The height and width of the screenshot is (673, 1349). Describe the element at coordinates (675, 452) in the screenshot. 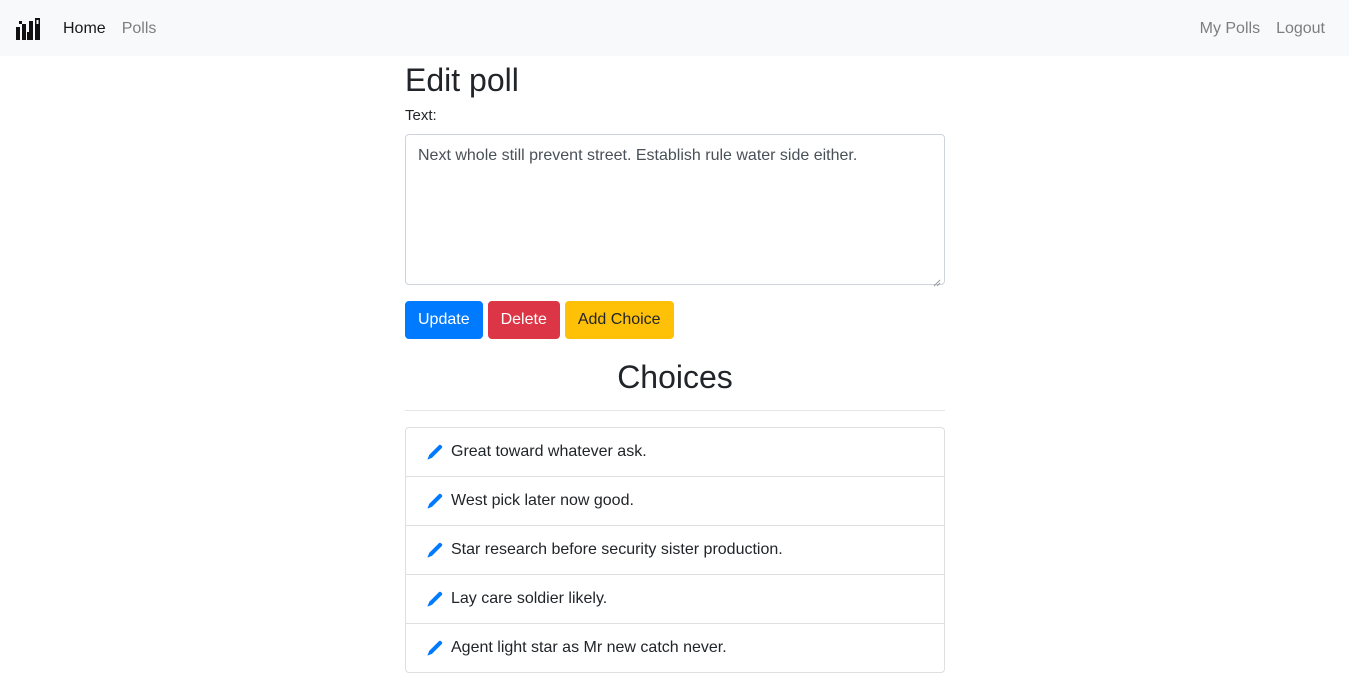

I see `choice-item: Great toward whatever ask.` at that location.